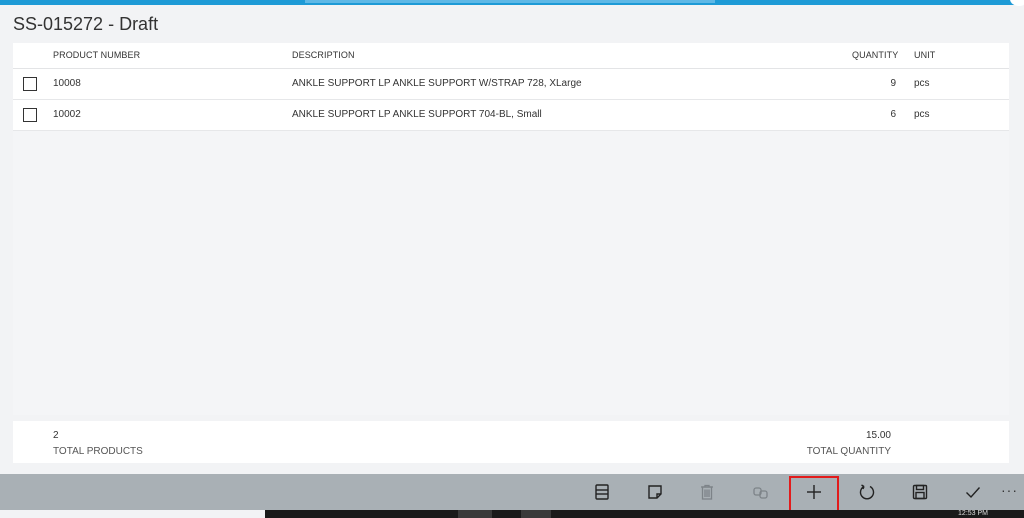 This screenshot has height=518, width=1024. I want to click on save-icon, so click(920, 492).